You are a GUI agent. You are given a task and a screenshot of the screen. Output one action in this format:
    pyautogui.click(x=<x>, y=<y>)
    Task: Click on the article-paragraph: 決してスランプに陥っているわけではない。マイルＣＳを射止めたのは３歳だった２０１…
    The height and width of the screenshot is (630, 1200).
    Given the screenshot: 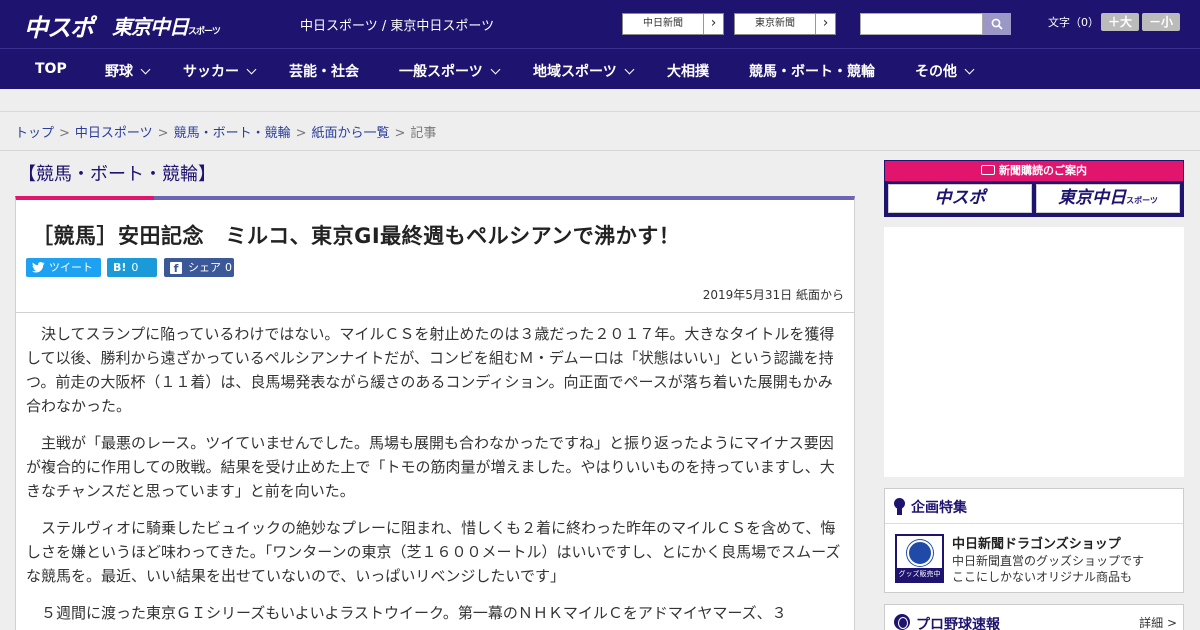 What is the action you would take?
    pyautogui.click(x=430, y=370)
    